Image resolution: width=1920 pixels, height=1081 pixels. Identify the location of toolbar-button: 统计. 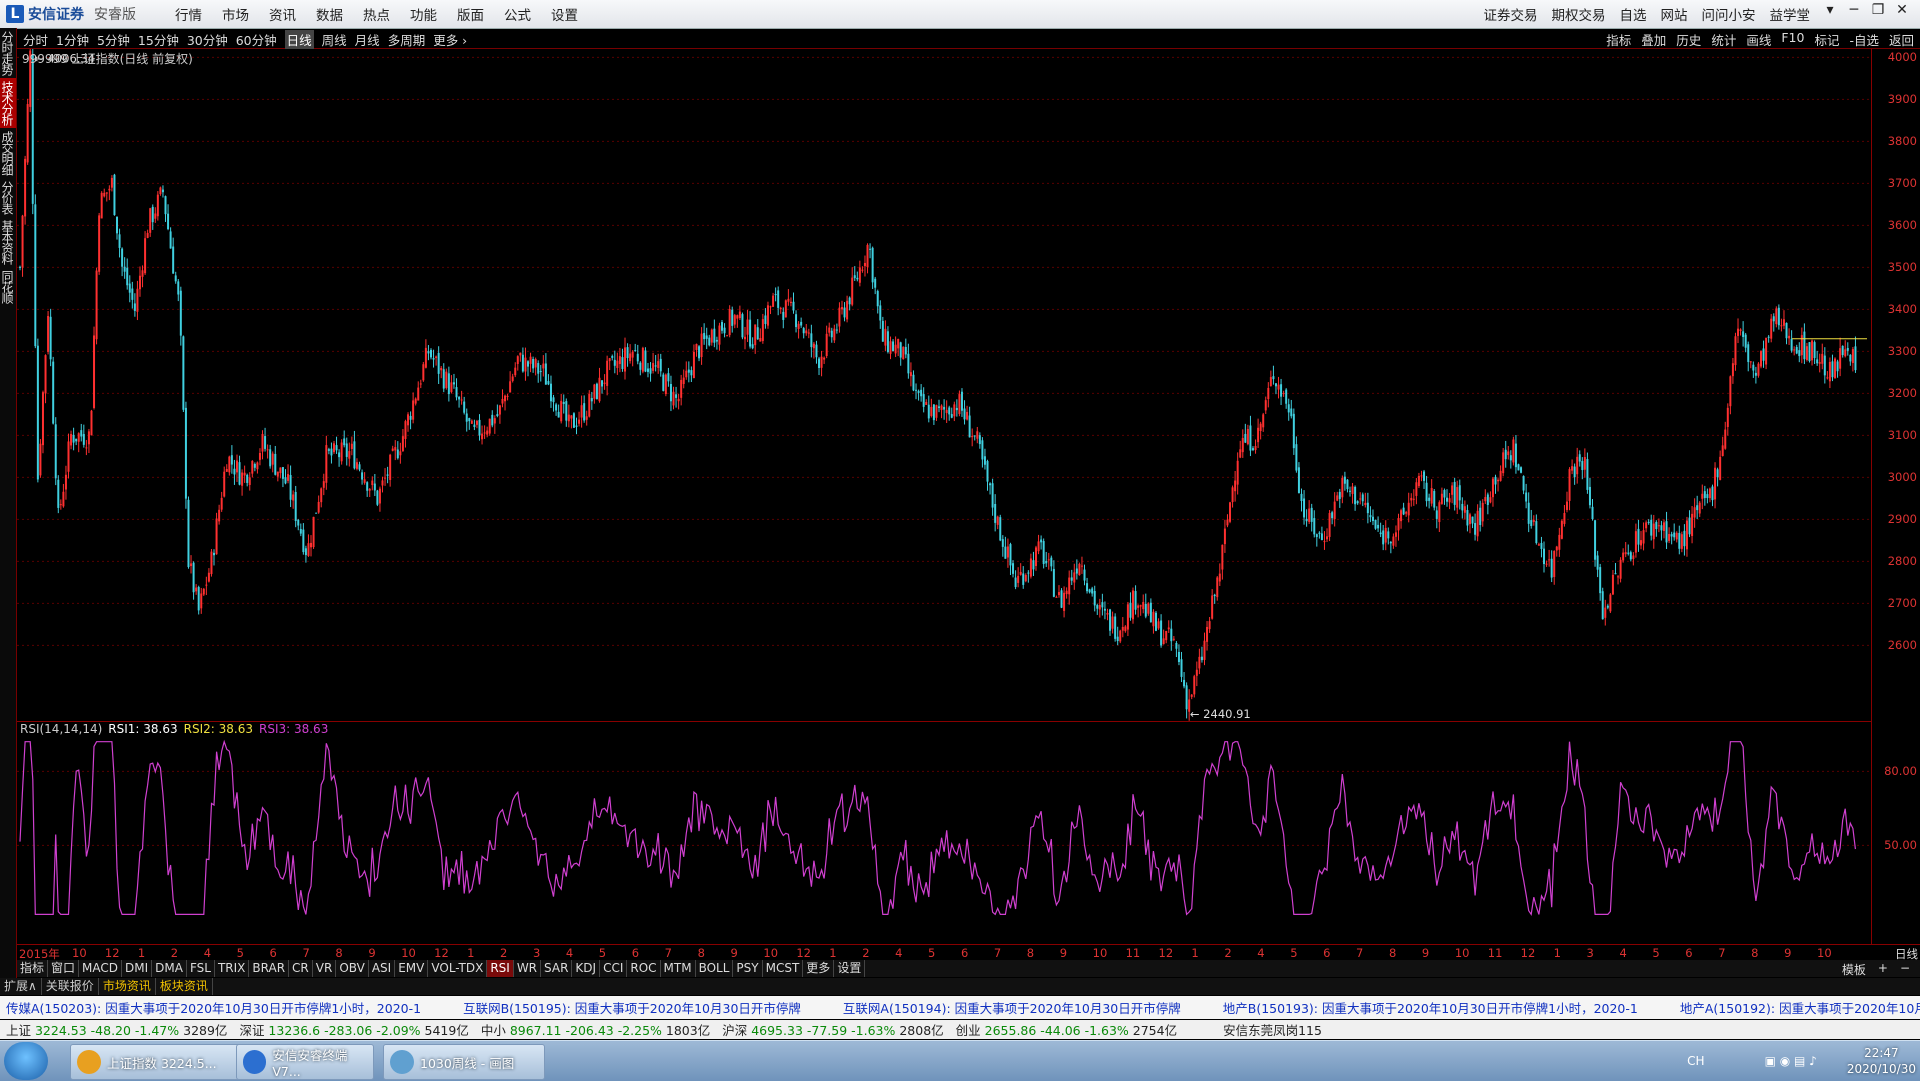
(1723, 39).